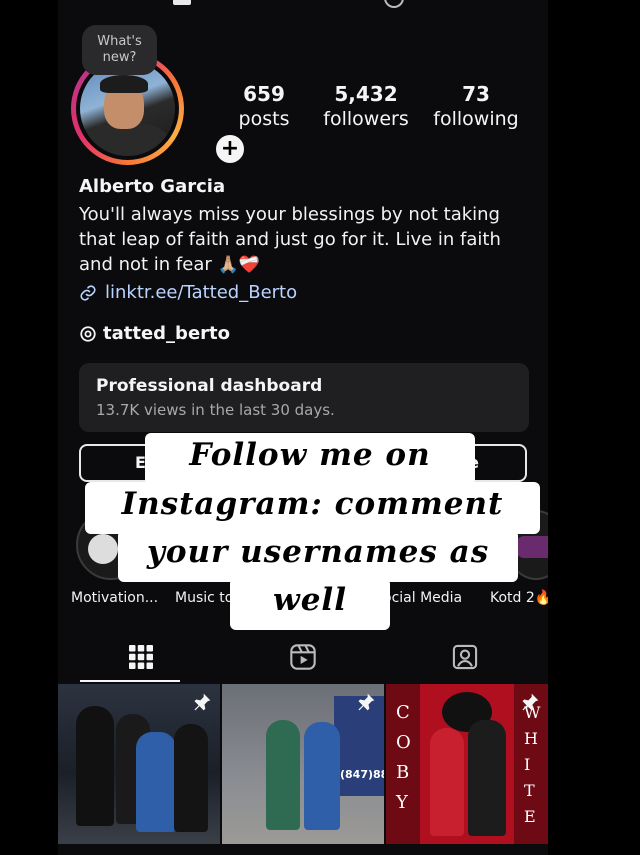  Describe the element at coordinates (139, 764) in the screenshot. I see `post-thumbnail` at that location.